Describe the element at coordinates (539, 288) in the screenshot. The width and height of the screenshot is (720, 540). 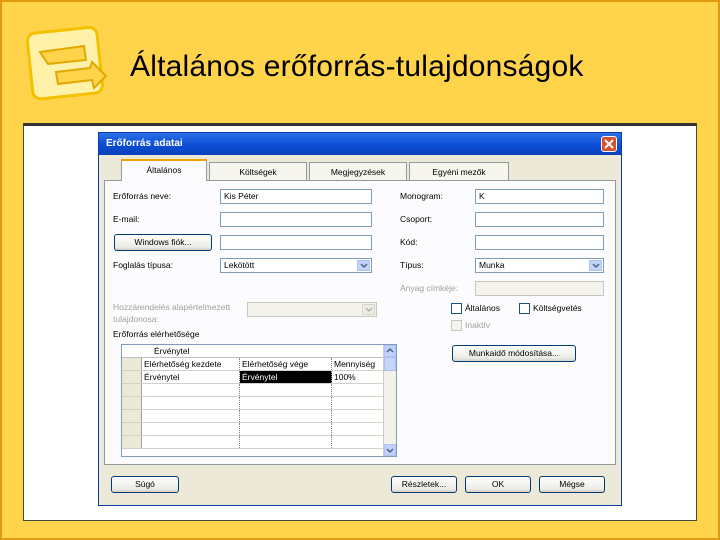
I see `material-field` at that location.